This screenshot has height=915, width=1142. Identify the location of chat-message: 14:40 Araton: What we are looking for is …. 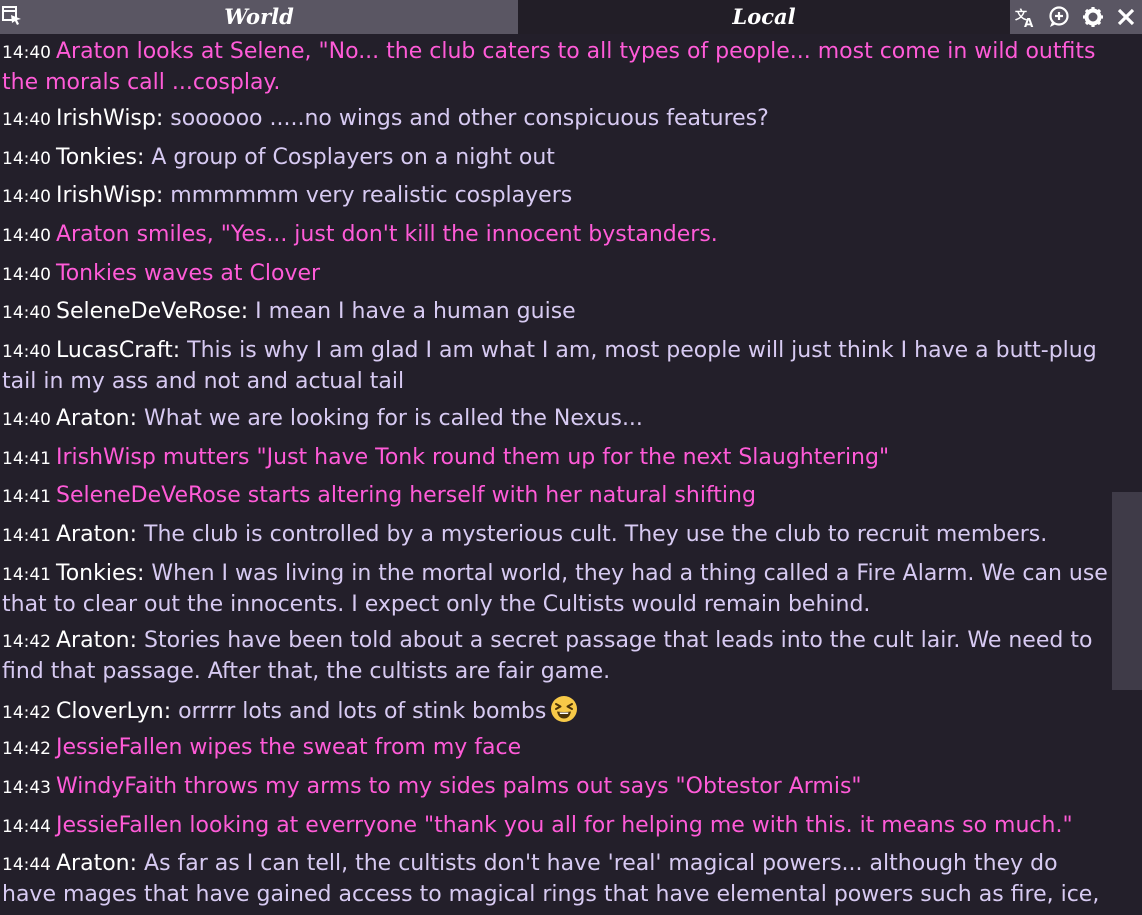
(555, 419).